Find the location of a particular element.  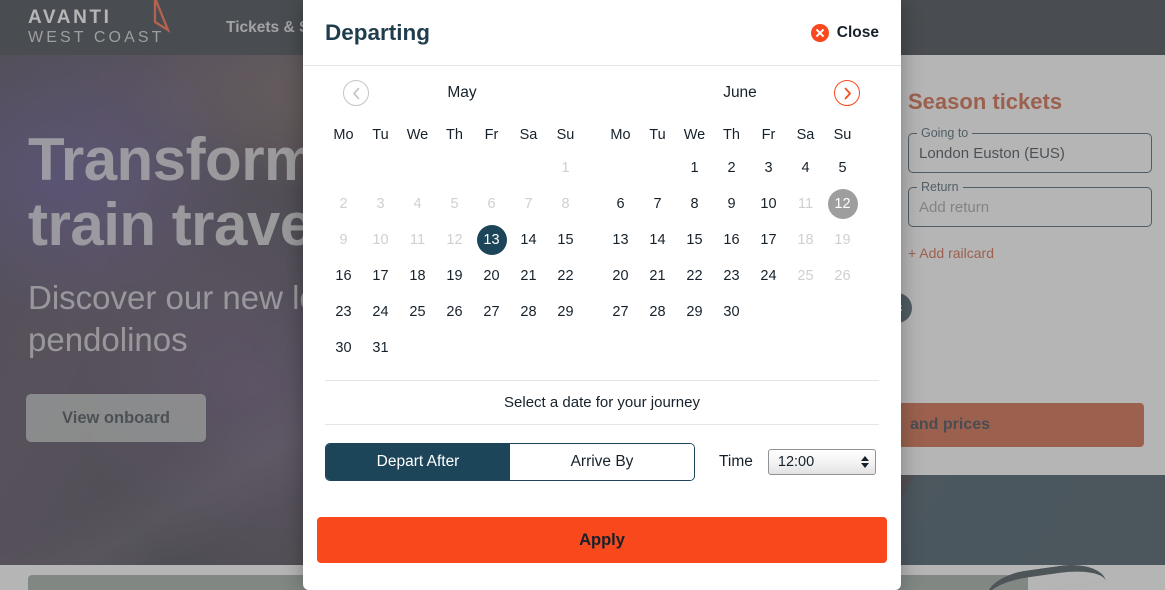

day-cell: 19 is located at coordinates (842, 240).